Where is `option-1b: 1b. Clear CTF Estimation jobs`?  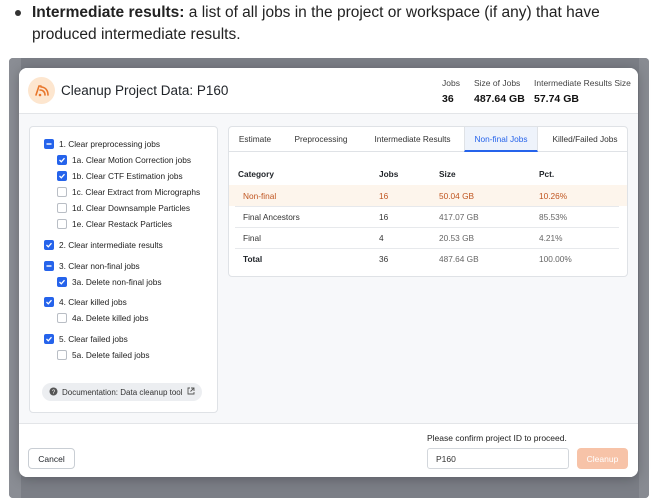
option-1b: 1b. Clear CTF Estimation jobs is located at coordinates (120, 176).